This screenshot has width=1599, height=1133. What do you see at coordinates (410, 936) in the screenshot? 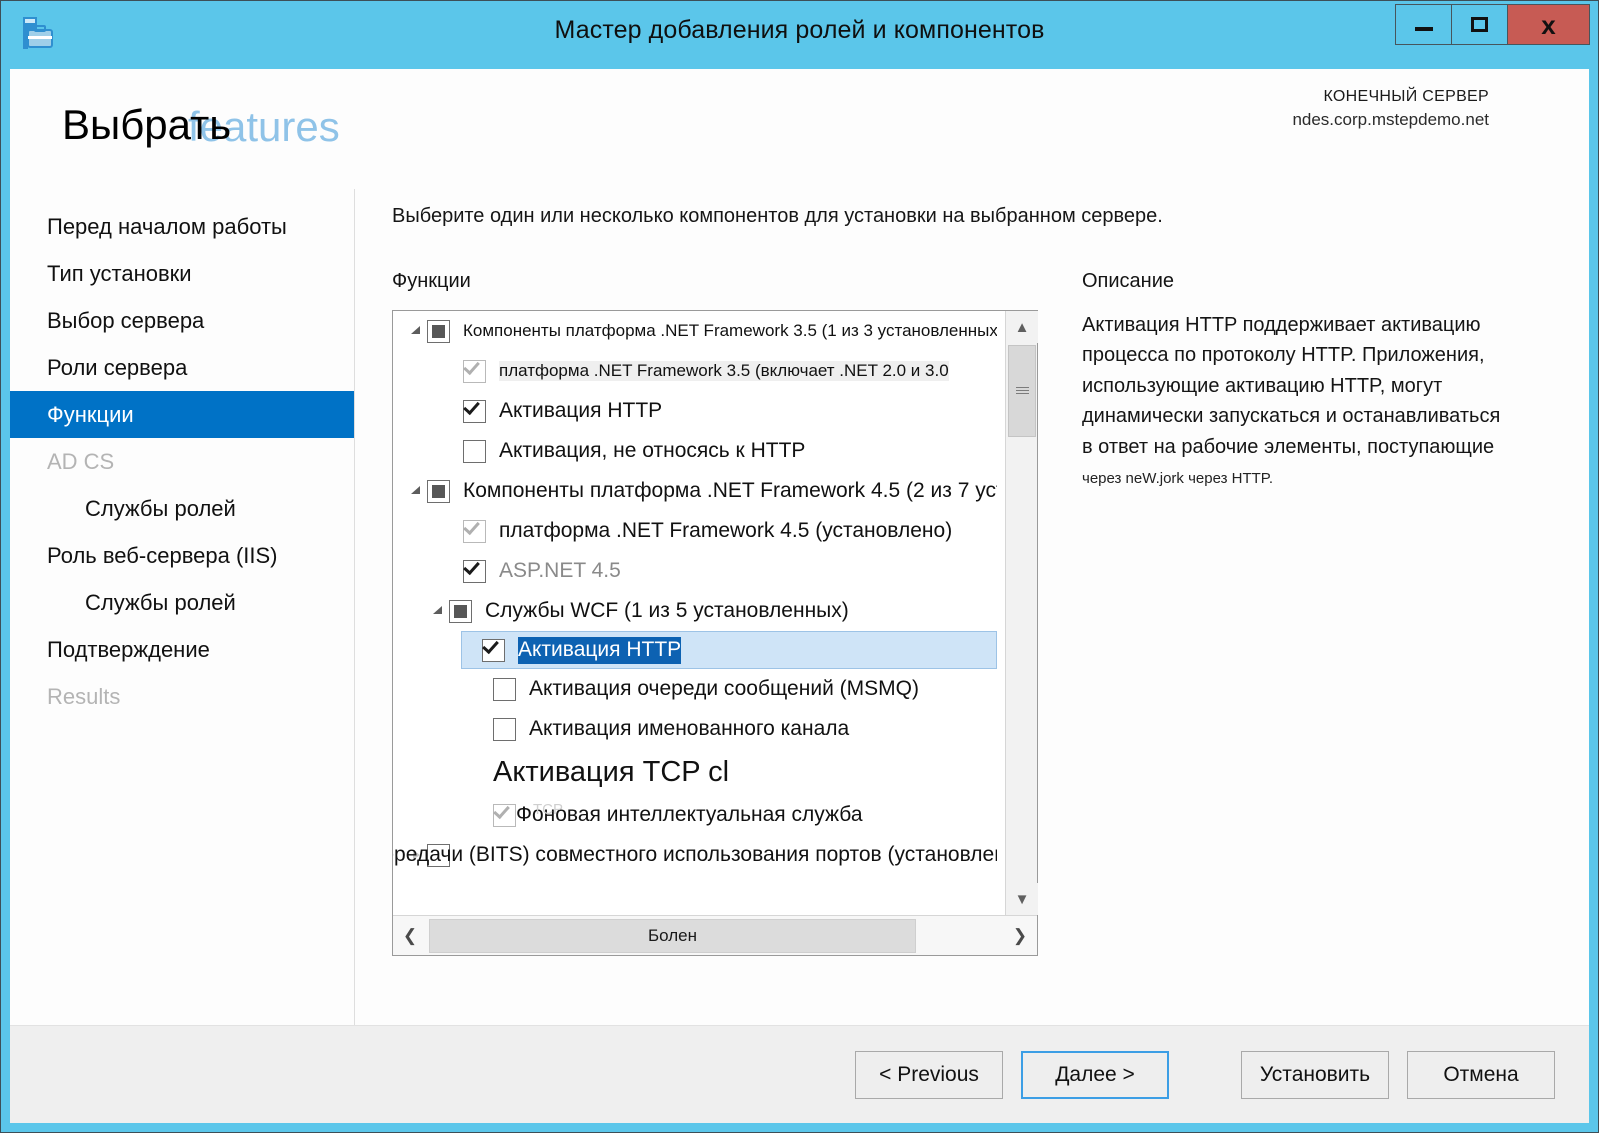
I see `scroll-left-arrow-icon: ❮` at bounding box center [410, 936].